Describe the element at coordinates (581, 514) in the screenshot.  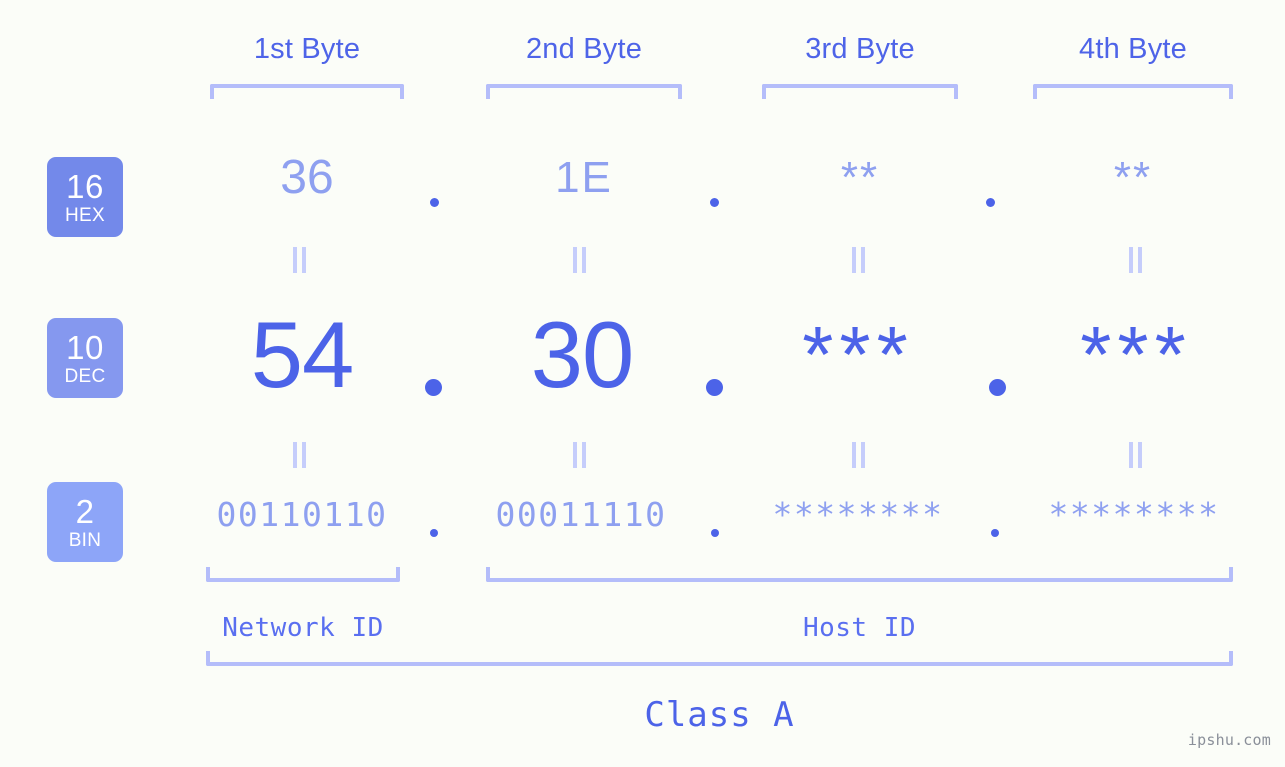
I see `bin-value-byte2: 00011110` at that location.